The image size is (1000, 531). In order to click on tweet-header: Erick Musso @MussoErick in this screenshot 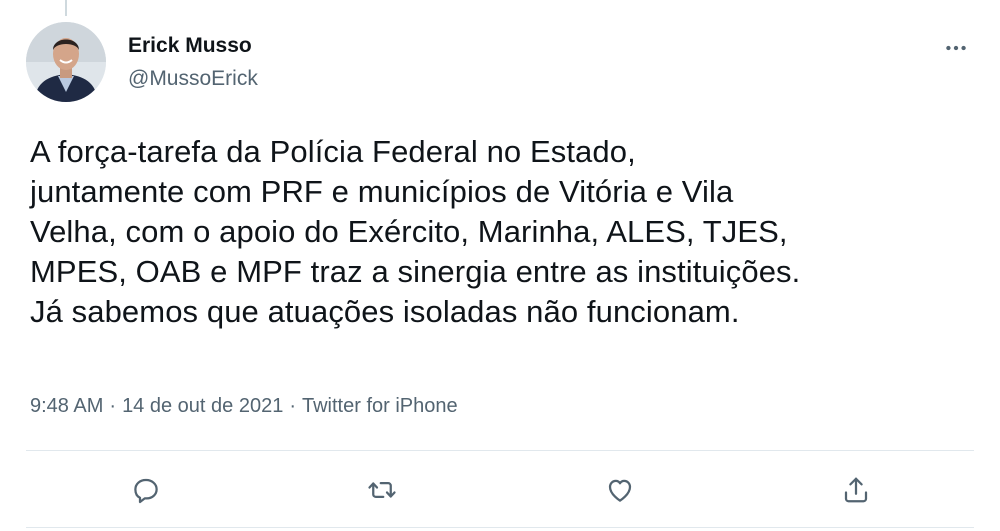, I will do `click(500, 63)`.